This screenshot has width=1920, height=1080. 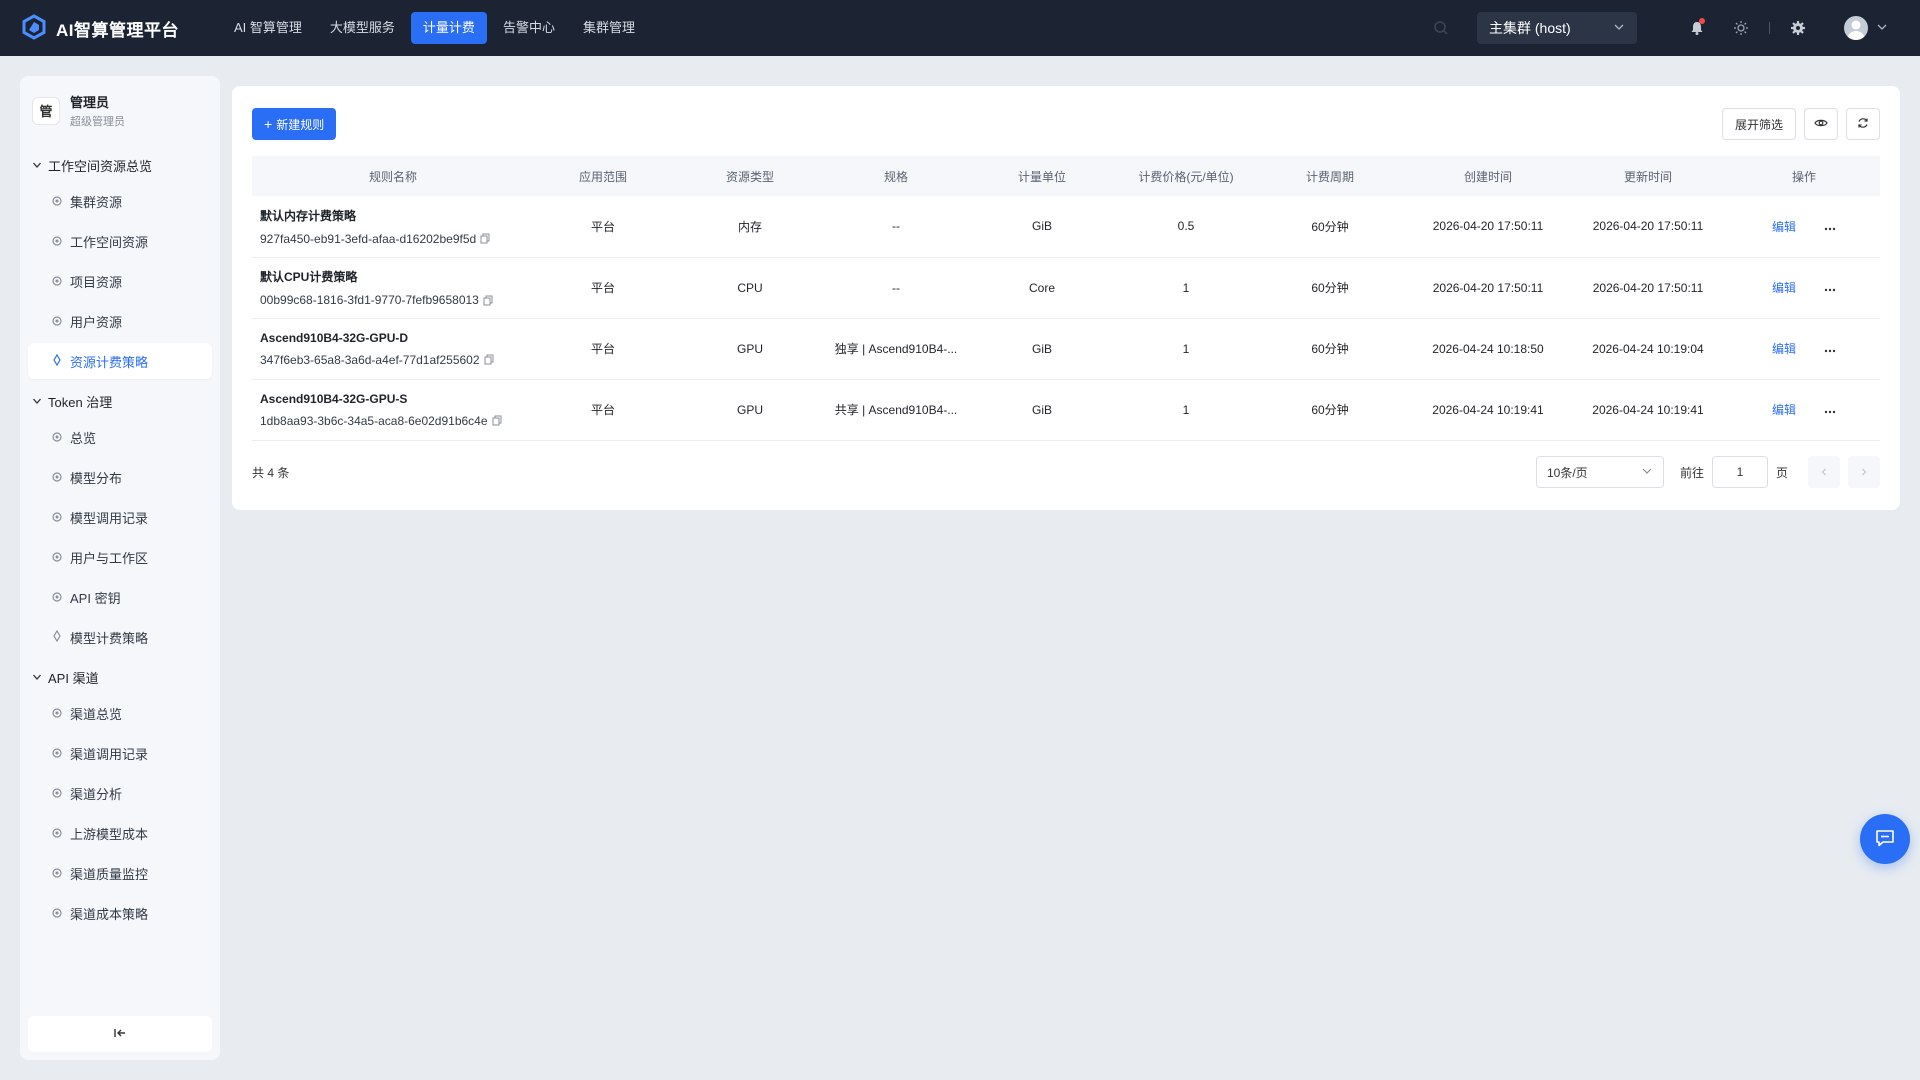 I want to click on pagination: 共 4 条 10条/页 前往 页, so click(x=1066, y=472).